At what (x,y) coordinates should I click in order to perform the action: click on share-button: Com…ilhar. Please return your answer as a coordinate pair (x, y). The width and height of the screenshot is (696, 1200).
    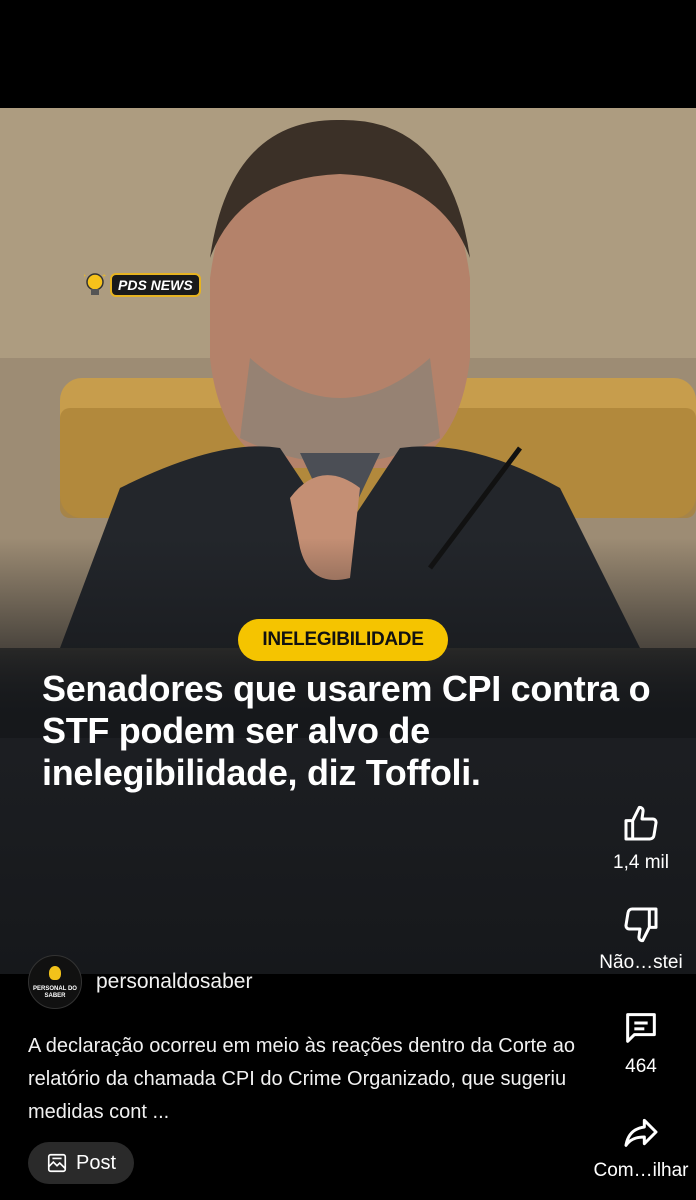
    Looking at the image, I should click on (641, 1147).